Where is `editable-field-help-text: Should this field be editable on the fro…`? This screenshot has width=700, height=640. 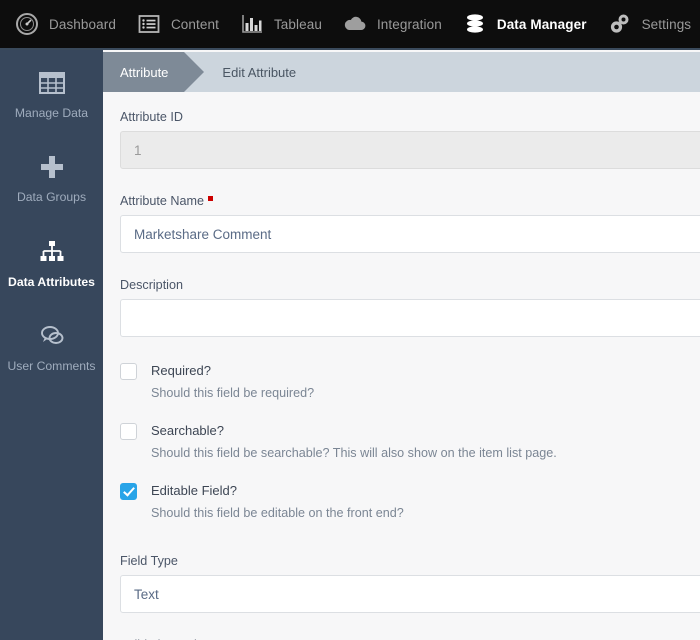
editable-field-help-text: Should this field be editable on the fro… is located at coordinates (277, 513).